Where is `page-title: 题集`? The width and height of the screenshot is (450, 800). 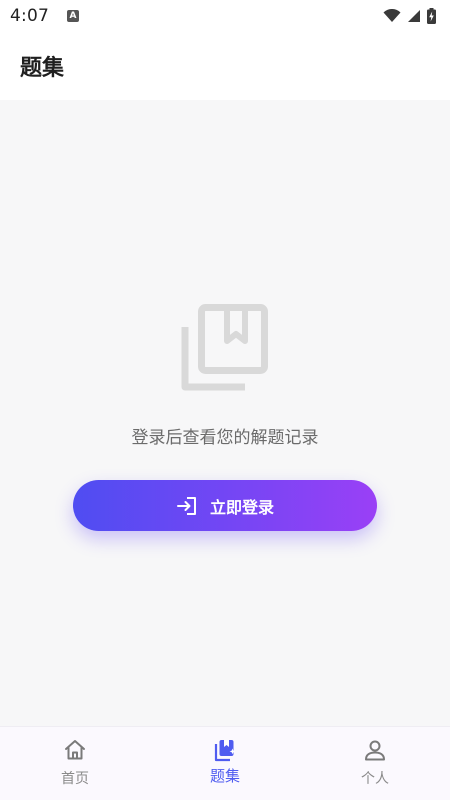 page-title: 题集 is located at coordinates (42, 68).